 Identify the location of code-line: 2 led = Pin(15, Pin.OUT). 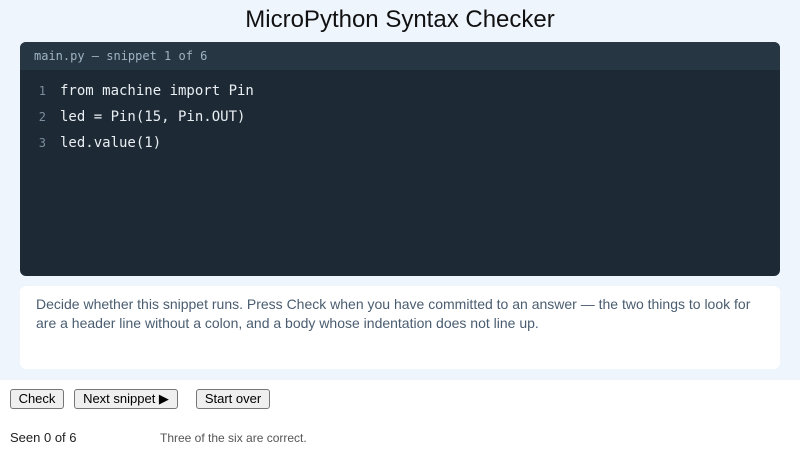
(400, 117).